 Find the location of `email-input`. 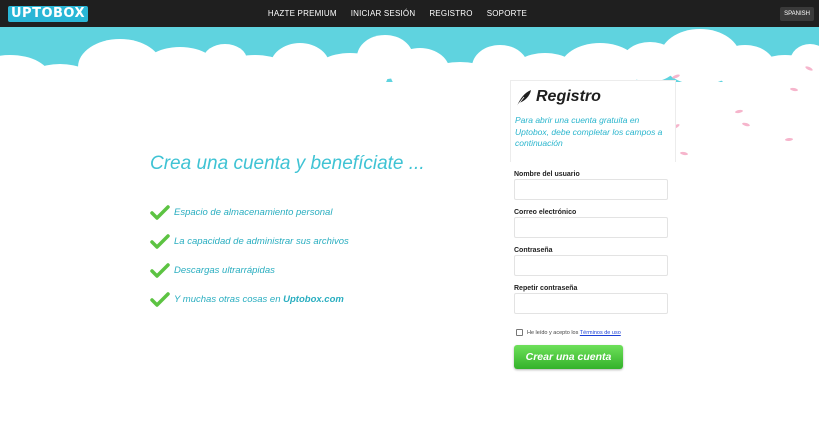

email-input is located at coordinates (591, 227).